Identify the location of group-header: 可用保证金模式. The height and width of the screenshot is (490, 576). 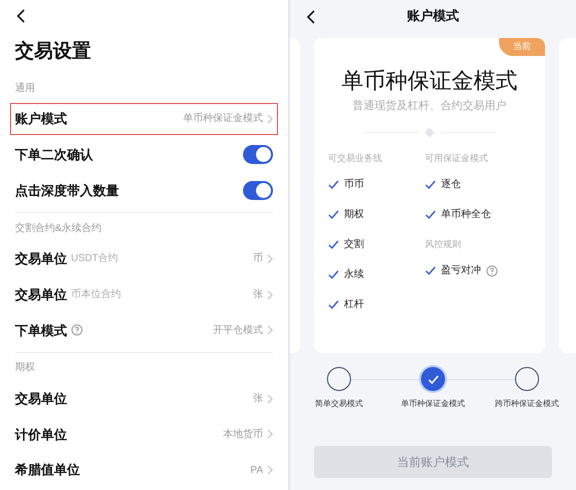
(457, 158).